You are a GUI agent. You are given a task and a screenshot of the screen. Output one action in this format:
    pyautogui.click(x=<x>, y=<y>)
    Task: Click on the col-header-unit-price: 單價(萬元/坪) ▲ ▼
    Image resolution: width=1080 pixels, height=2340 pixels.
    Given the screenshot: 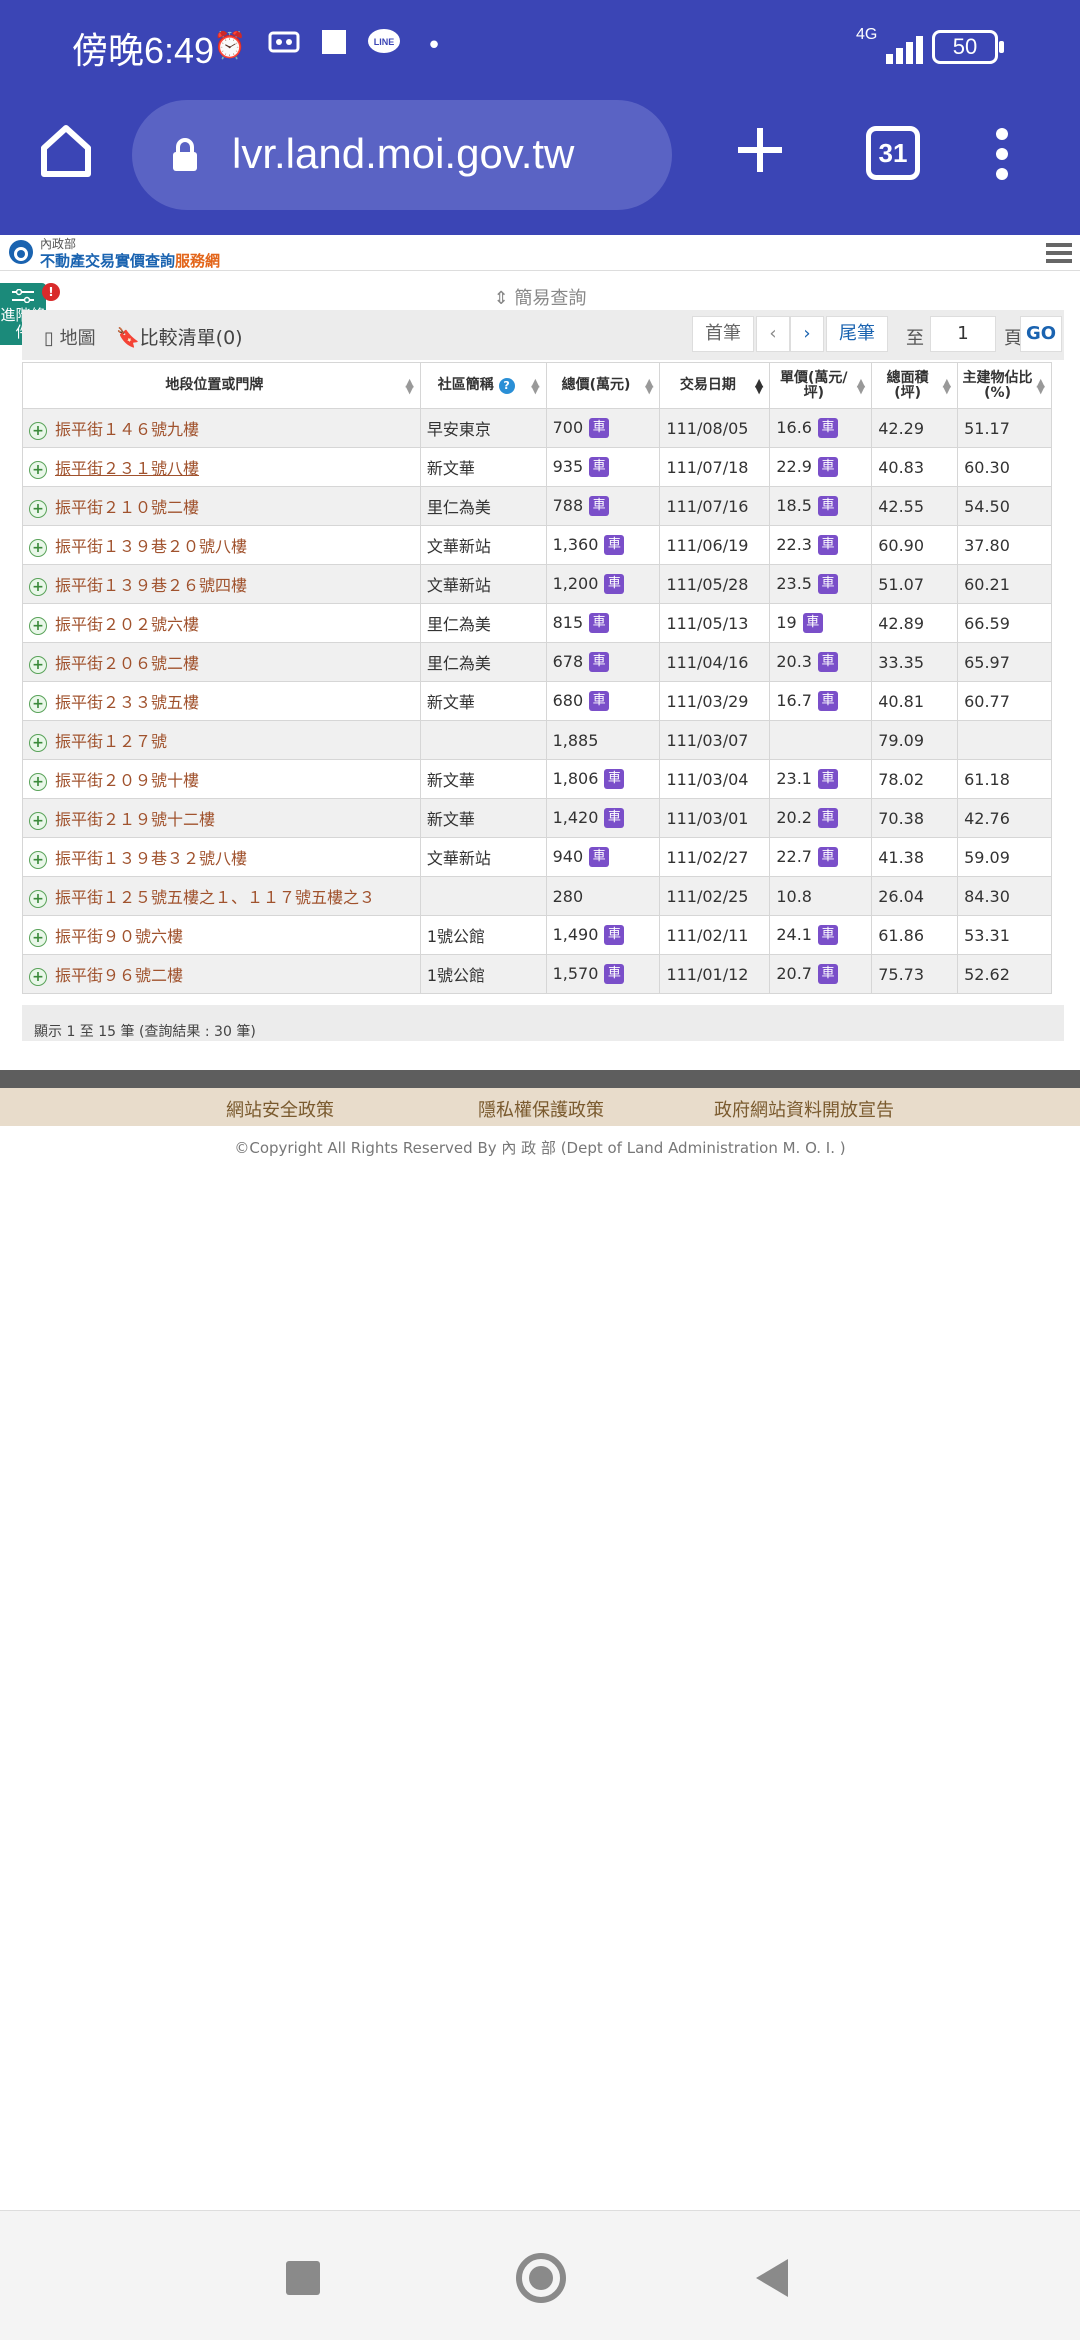 What is the action you would take?
    pyautogui.click(x=821, y=385)
    